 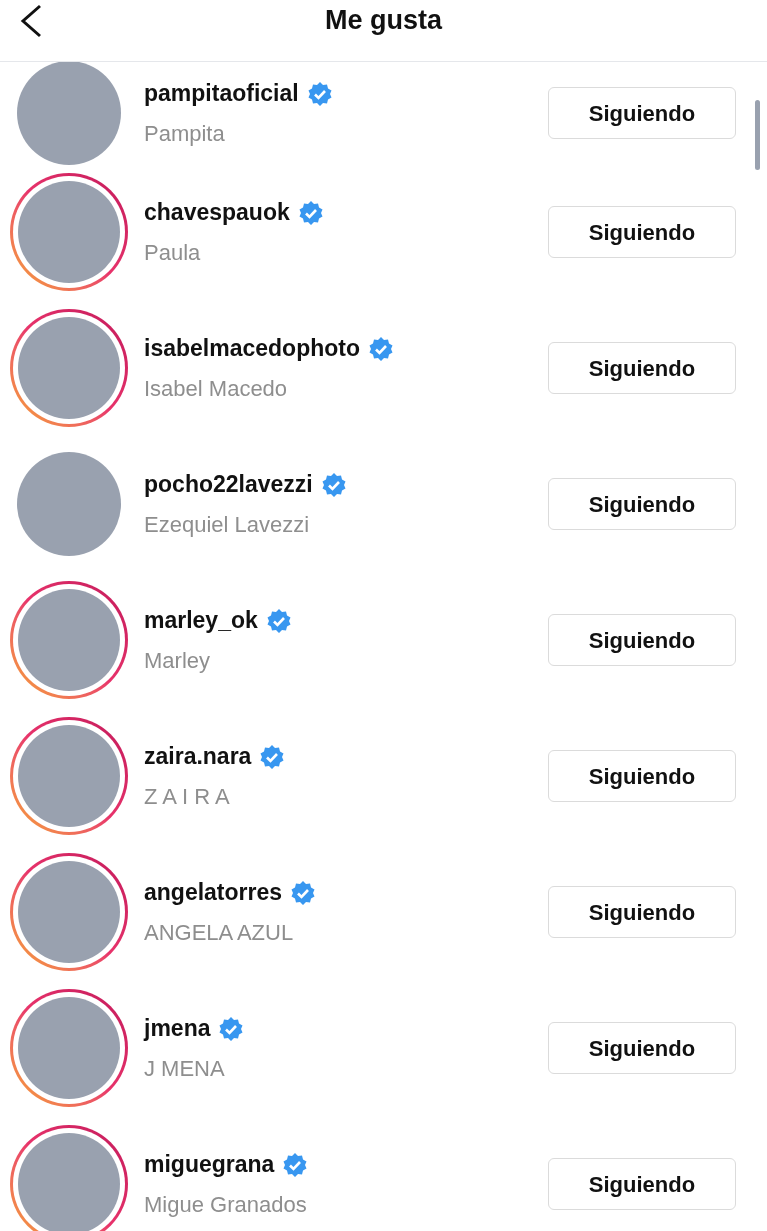 What do you see at coordinates (187, 796) in the screenshot?
I see `display-name: Z A I R A` at bounding box center [187, 796].